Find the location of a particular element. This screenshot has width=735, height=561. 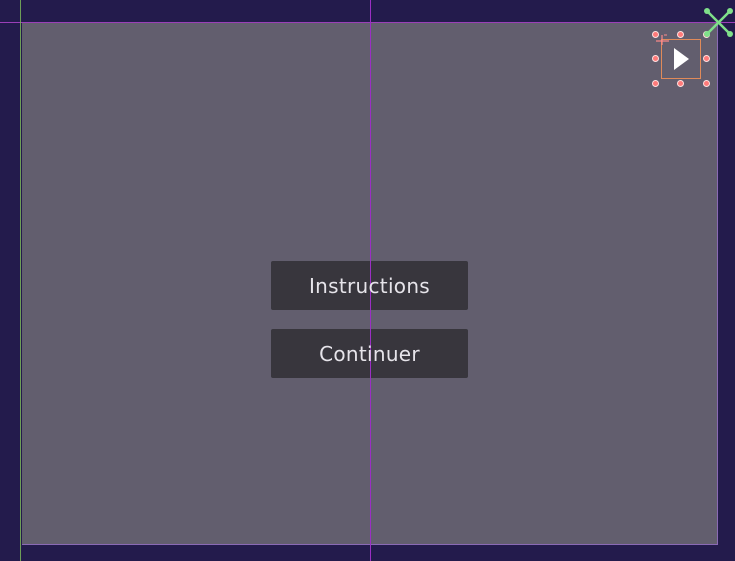

anchor-icon is located at coordinates (718, 22).